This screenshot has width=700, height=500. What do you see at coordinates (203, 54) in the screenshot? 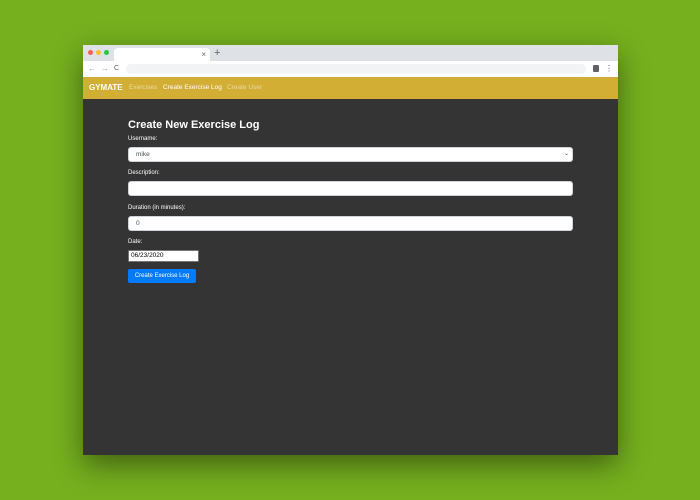
I see `close-tab-icon: ×` at bounding box center [203, 54].